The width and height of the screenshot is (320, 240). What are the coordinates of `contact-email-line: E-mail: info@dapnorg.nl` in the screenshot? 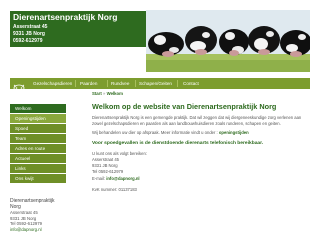 It's located at (202, 179).